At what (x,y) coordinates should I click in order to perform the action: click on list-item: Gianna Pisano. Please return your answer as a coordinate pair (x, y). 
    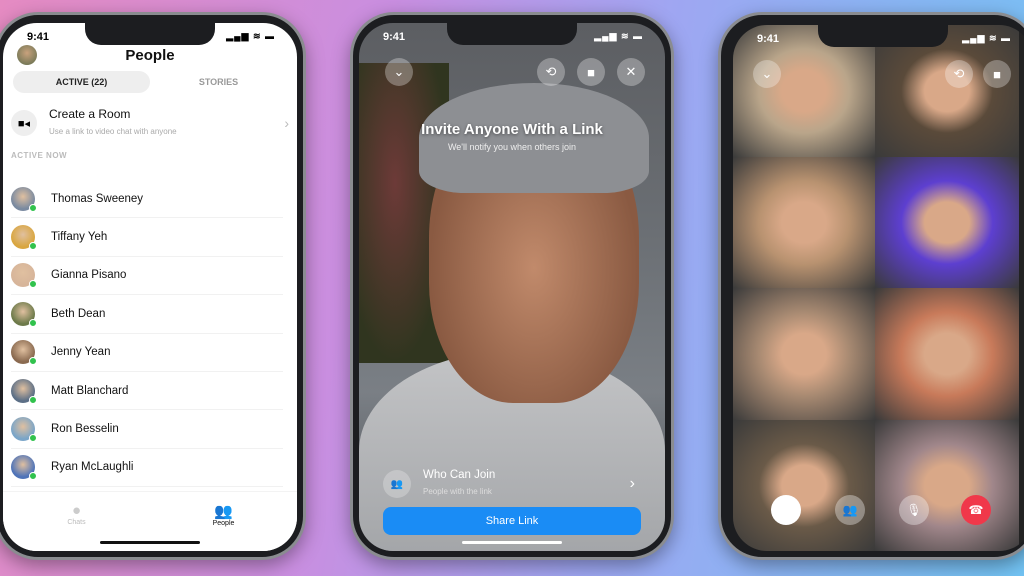
    Looking at the image, I should click on (147, 276).